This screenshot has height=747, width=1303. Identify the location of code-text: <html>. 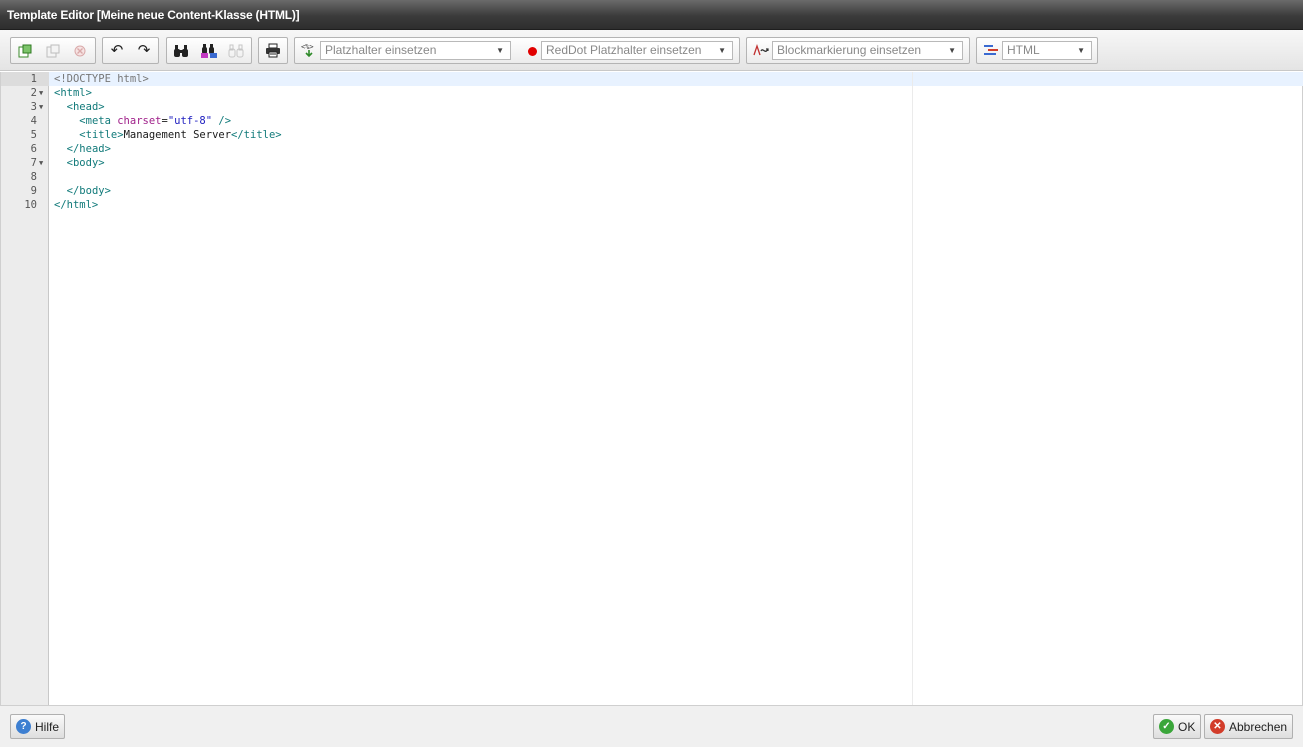
(73, 93).